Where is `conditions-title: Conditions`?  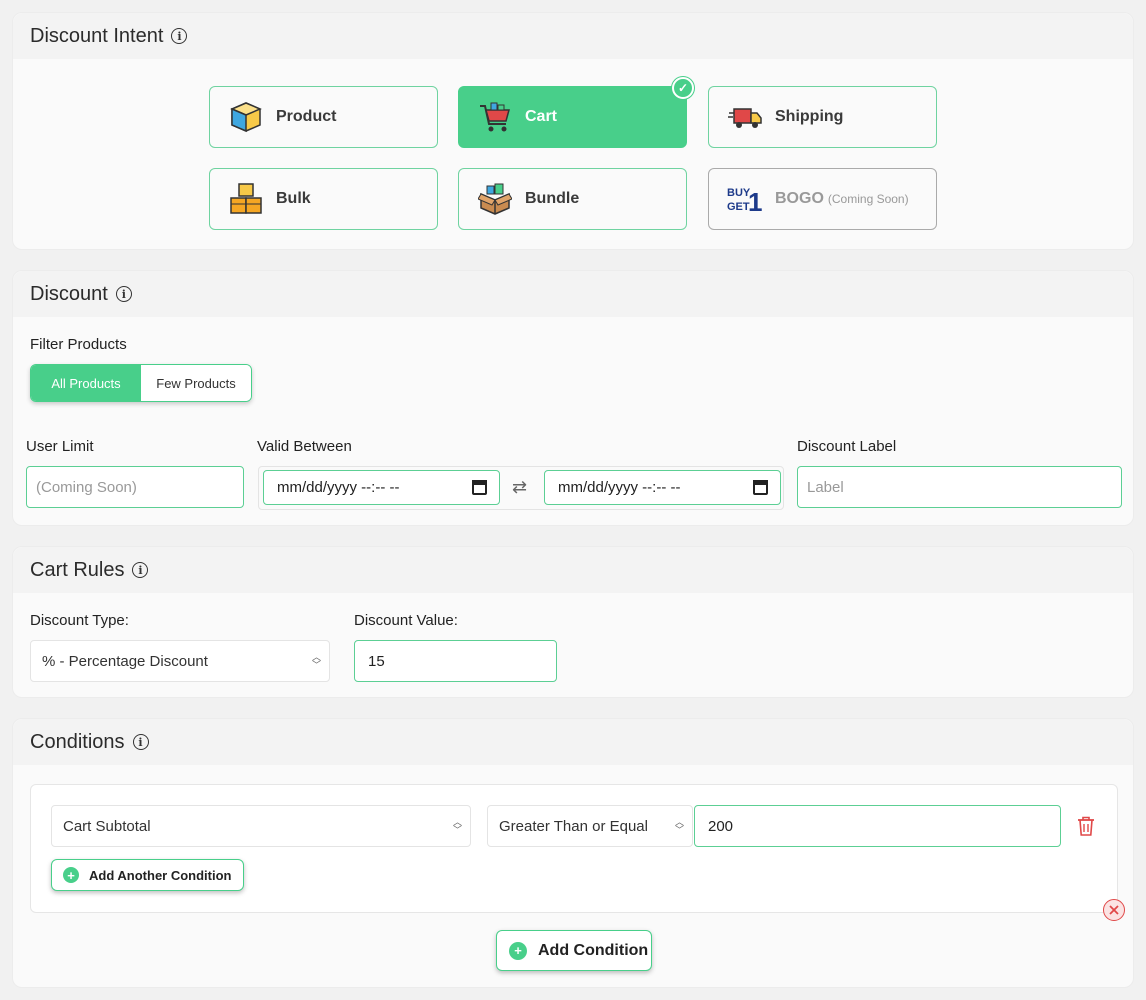
conditions-title: Conditions is located at coordinates (77, 741).